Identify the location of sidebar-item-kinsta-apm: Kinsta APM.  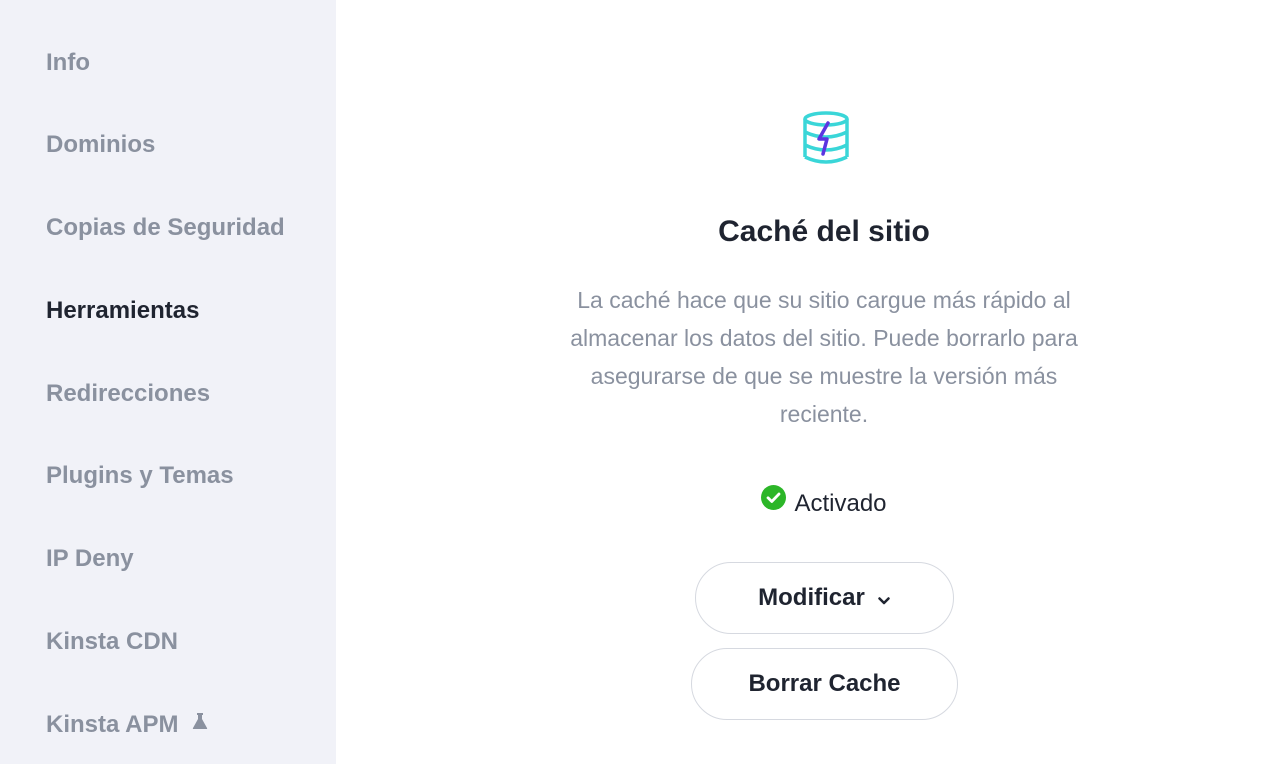
(127, 725).